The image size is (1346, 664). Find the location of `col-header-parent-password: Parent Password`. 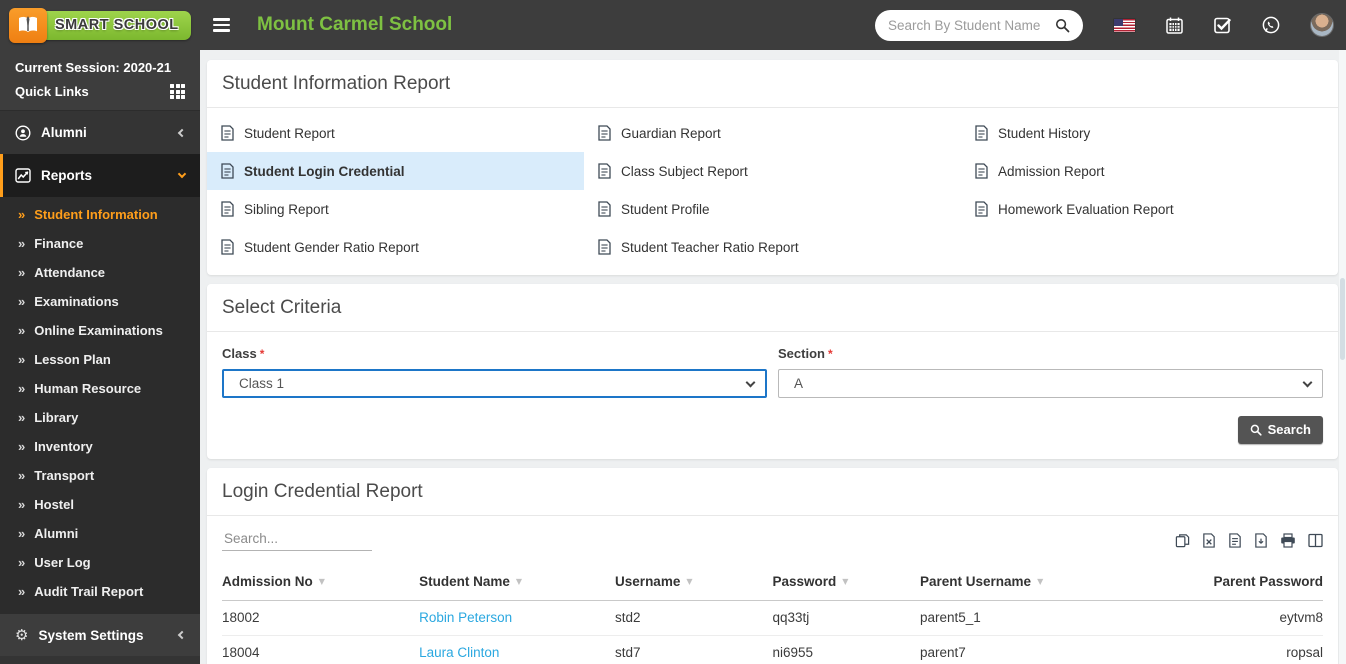

col-header-parent-password: Parent Password is located at coordinates (1226, 582).